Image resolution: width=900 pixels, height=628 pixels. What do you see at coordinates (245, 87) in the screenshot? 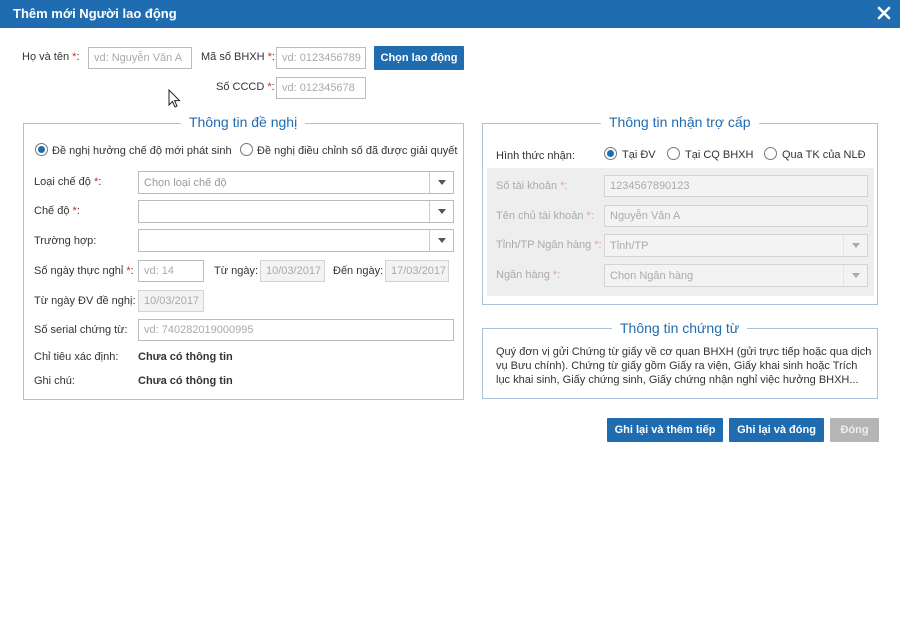
I see `cccd-label: Số CCCD *:` at bounding box center [245, 87].